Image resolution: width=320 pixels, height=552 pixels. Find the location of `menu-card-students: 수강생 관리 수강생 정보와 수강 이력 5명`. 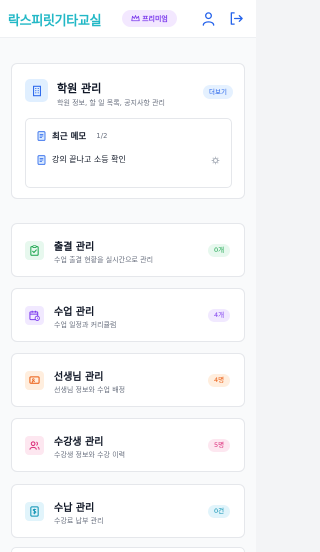

menu-card-students: 수강생 관리 수강생 정보와 수강 이력 5명 is located at coordinates (128, 445).